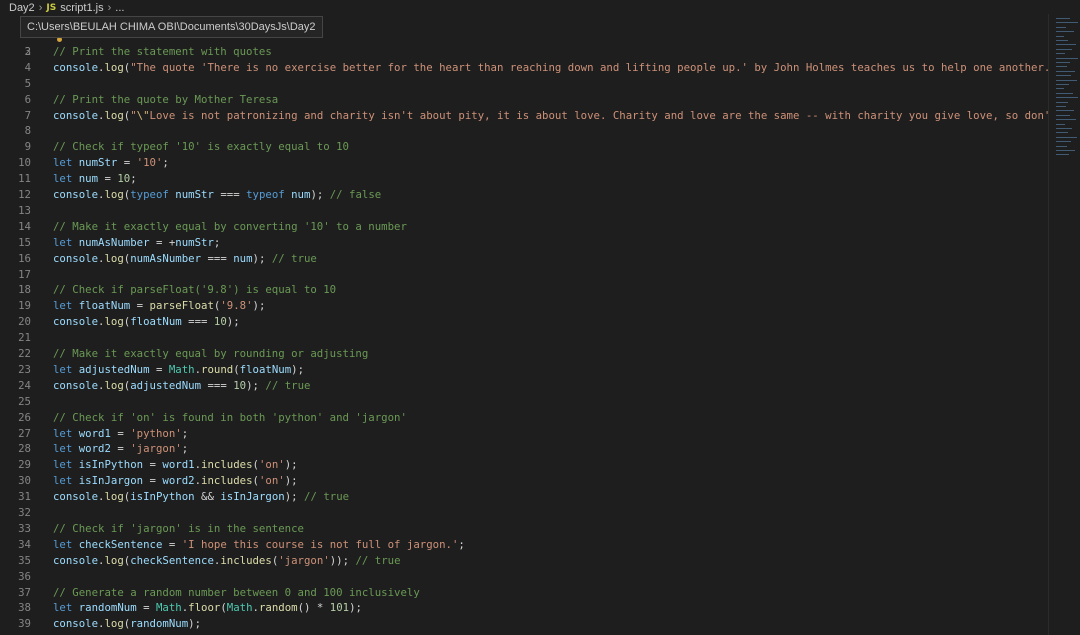 The width and height of the screenshot is (1080, 635). Describe the element at coordinates (88, 179) in the screenshot. I see `code-token: num` at that location.